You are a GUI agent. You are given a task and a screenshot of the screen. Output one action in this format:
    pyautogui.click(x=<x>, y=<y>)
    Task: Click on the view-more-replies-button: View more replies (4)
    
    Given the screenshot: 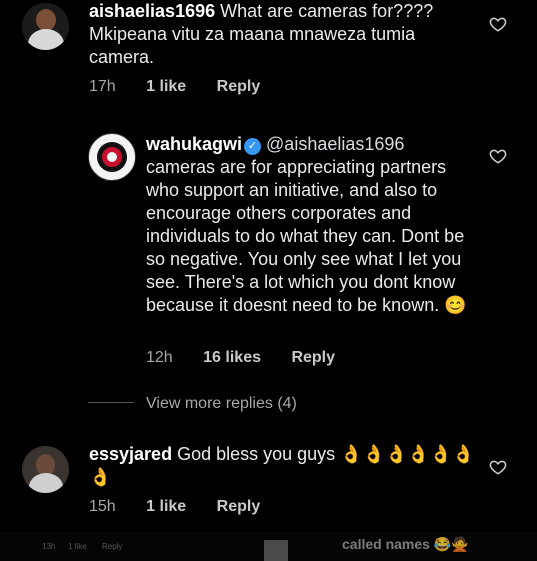 What is the action you would take?
    pyautogui.click(x=192, y=404)
    